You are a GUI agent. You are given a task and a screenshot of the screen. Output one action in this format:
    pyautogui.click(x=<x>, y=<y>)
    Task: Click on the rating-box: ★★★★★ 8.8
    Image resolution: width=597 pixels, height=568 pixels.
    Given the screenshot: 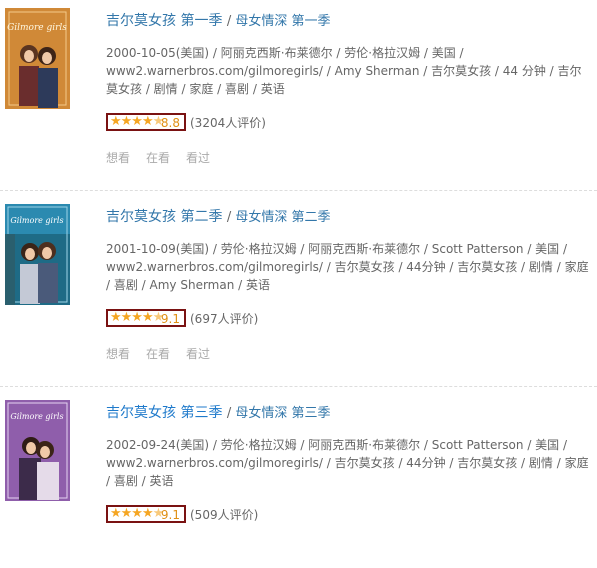 What is the action you would take?
    pyautogui.click(x=146, y=122)
    